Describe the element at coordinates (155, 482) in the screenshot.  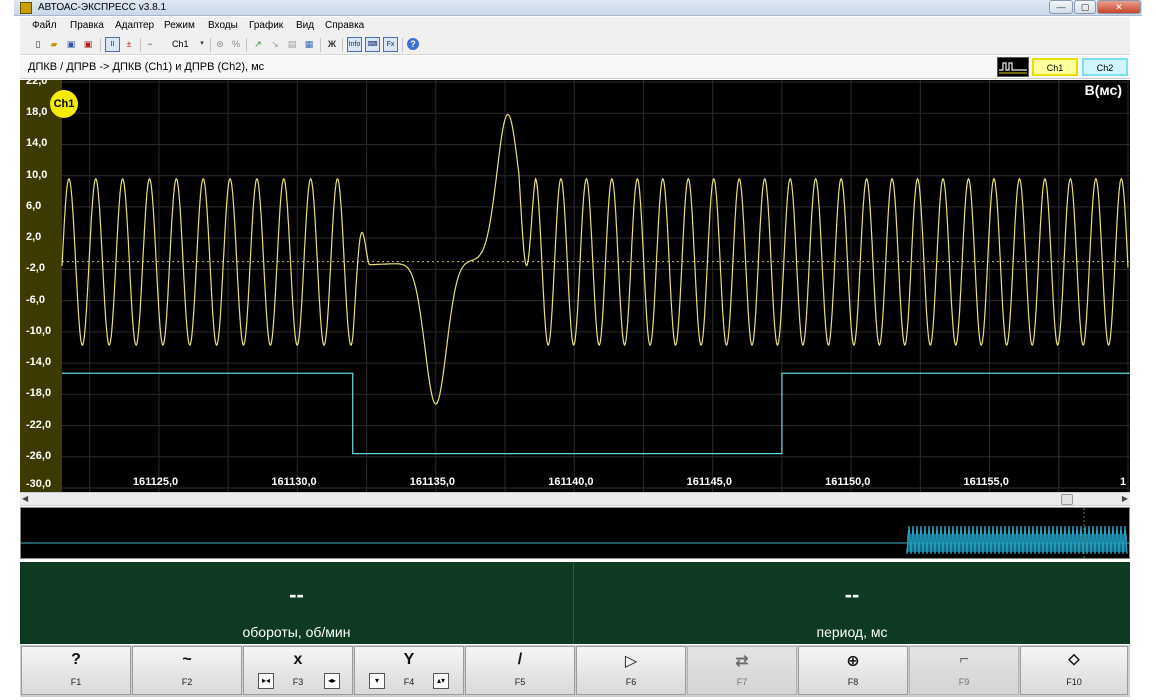
I see `x-tick-label: 161125,0` at that location.